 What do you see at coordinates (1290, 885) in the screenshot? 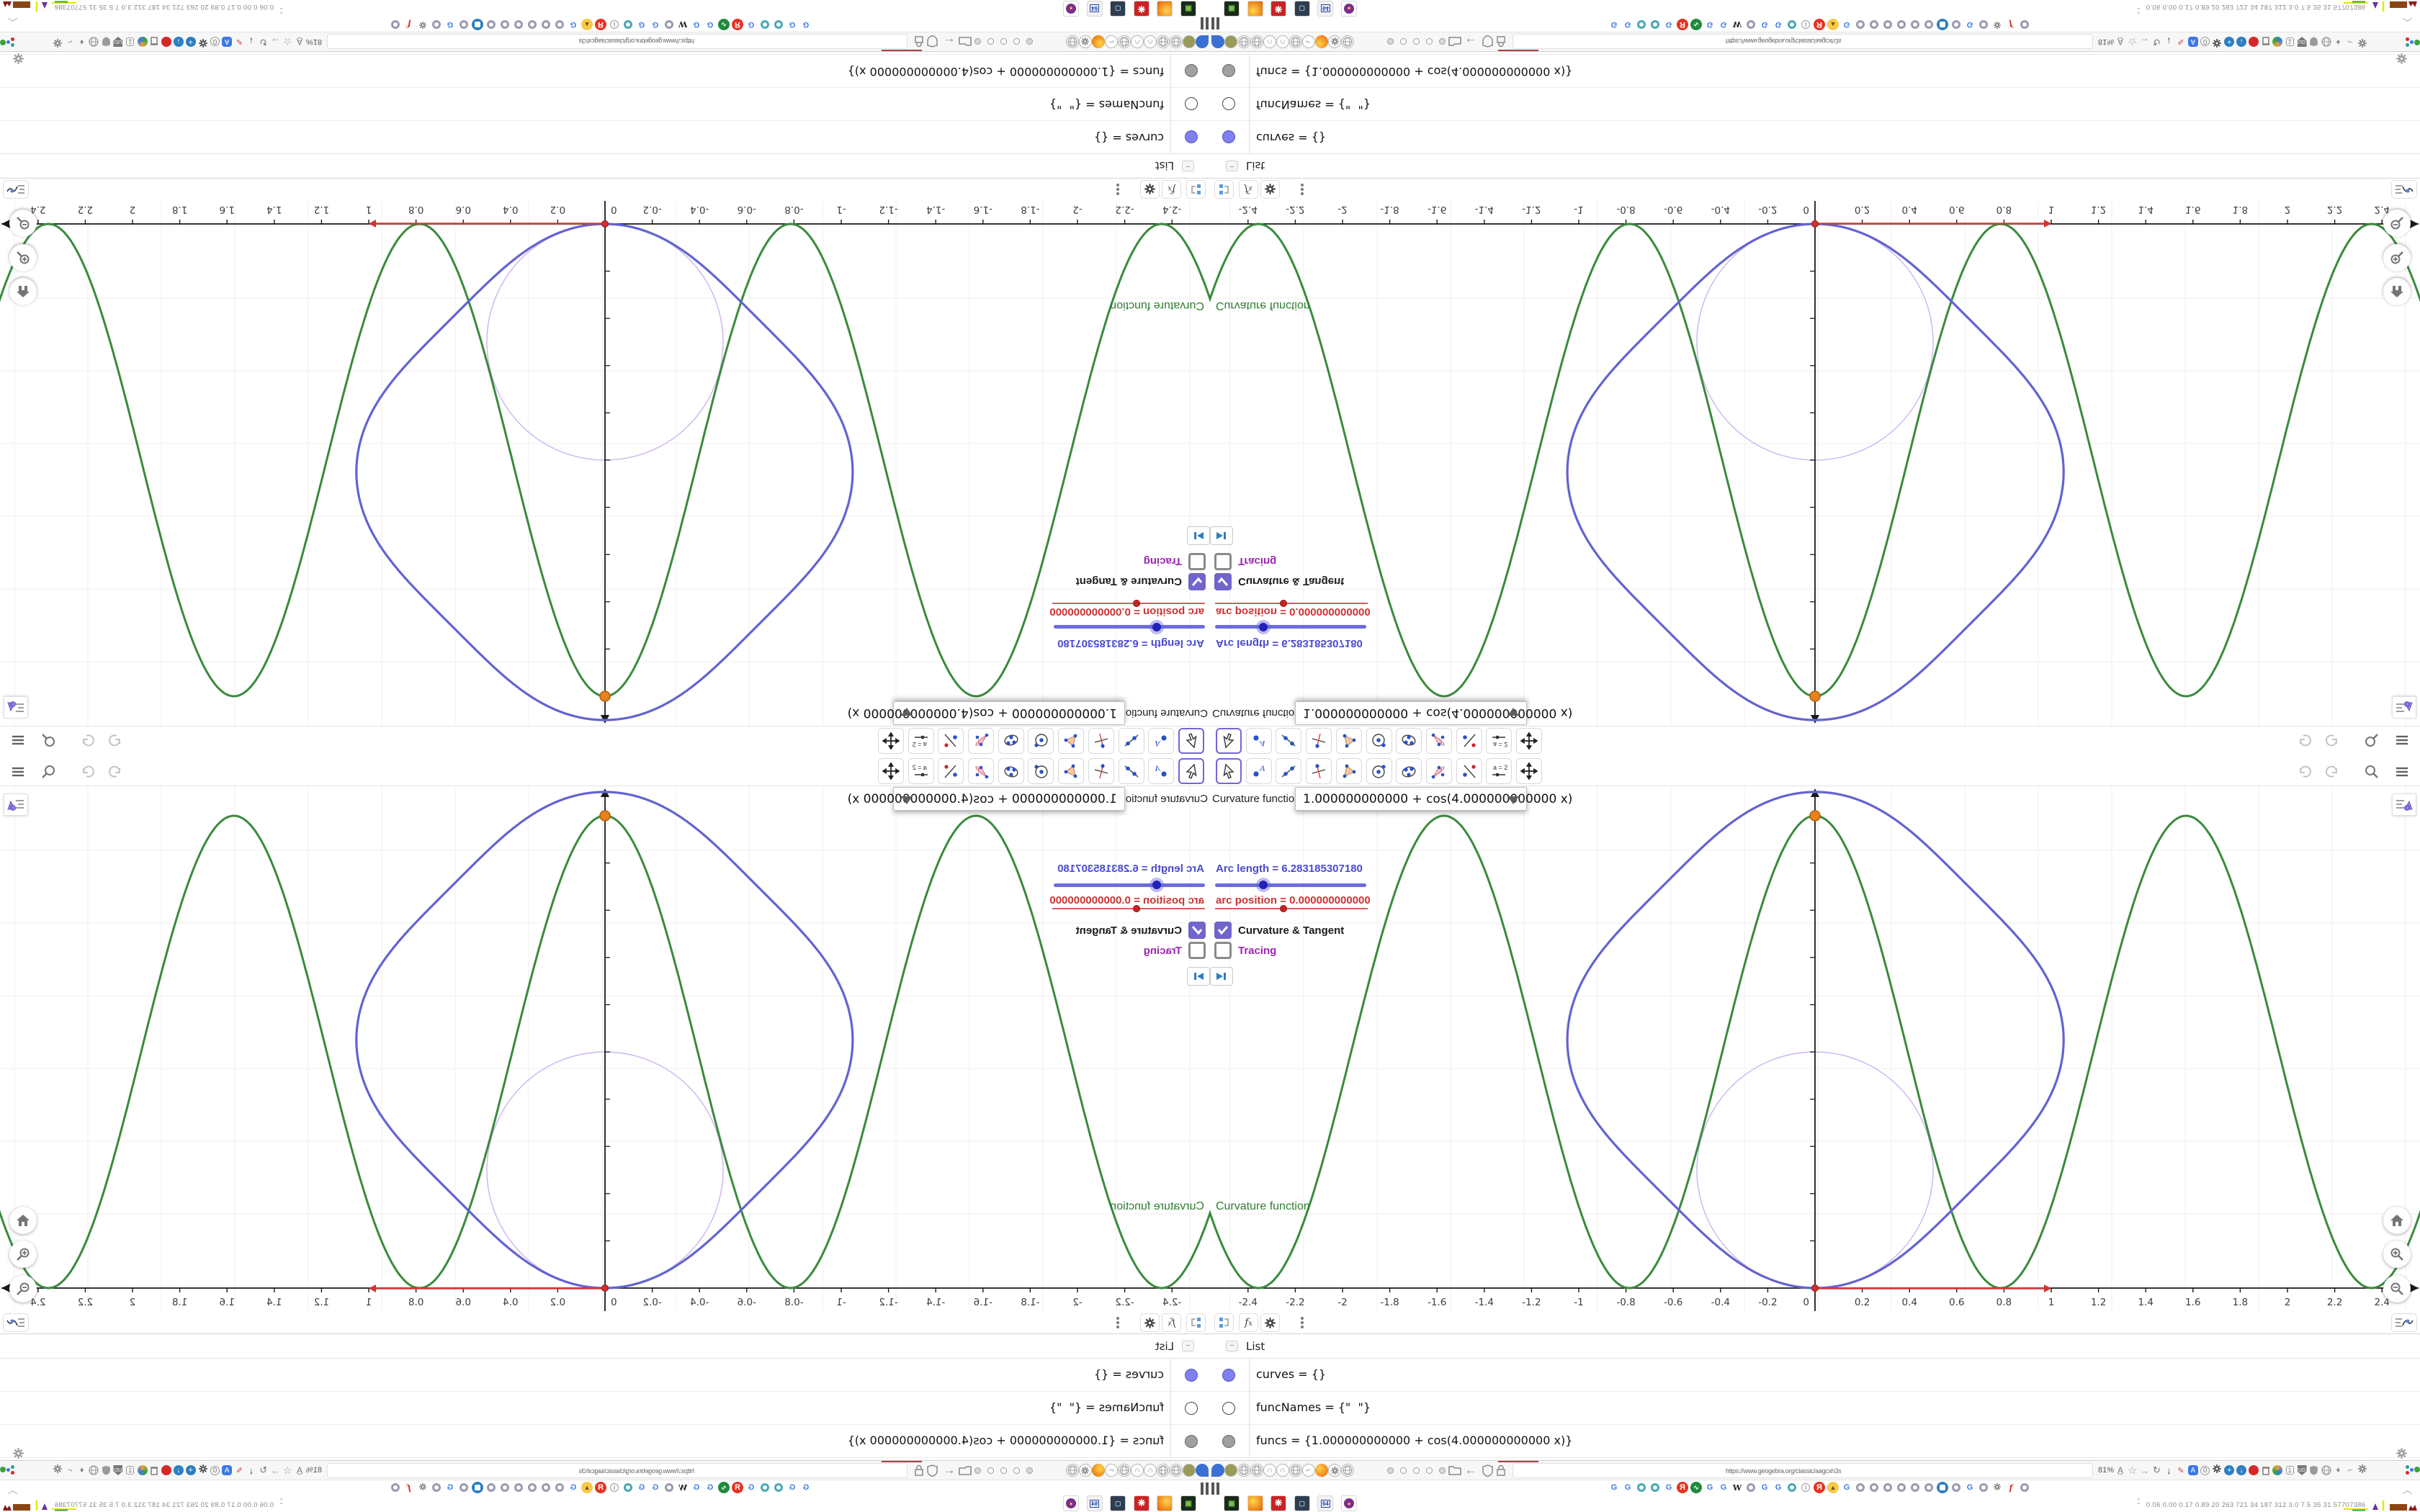
I see `arc-length-slider` at bounding box center [1290, 885].